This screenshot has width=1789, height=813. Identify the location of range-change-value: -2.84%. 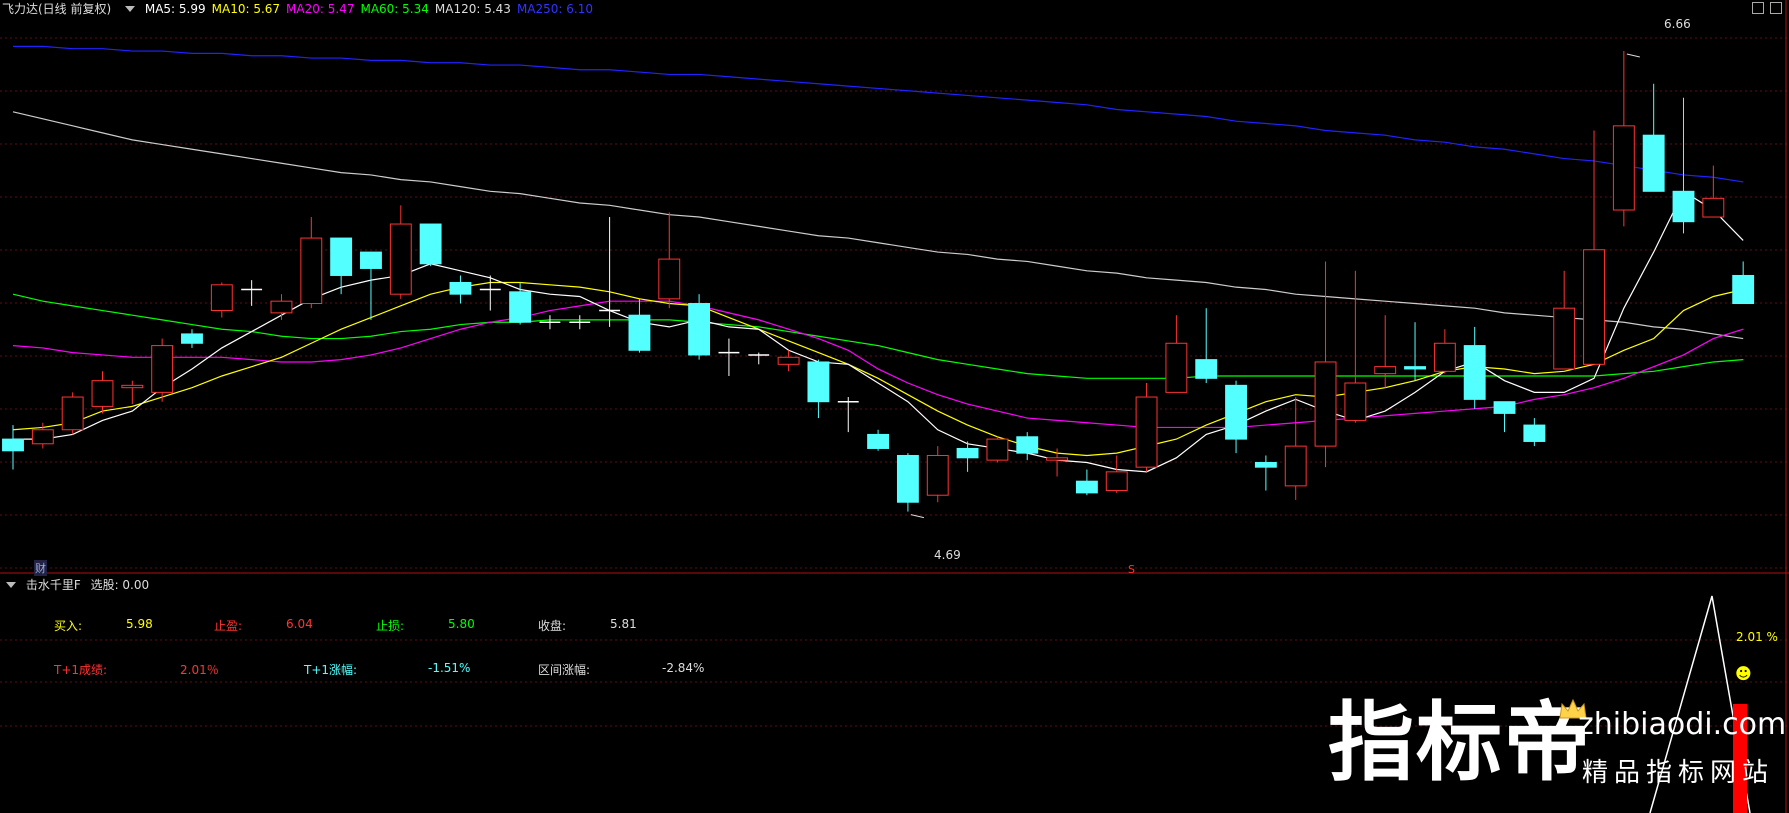
(683, 668).